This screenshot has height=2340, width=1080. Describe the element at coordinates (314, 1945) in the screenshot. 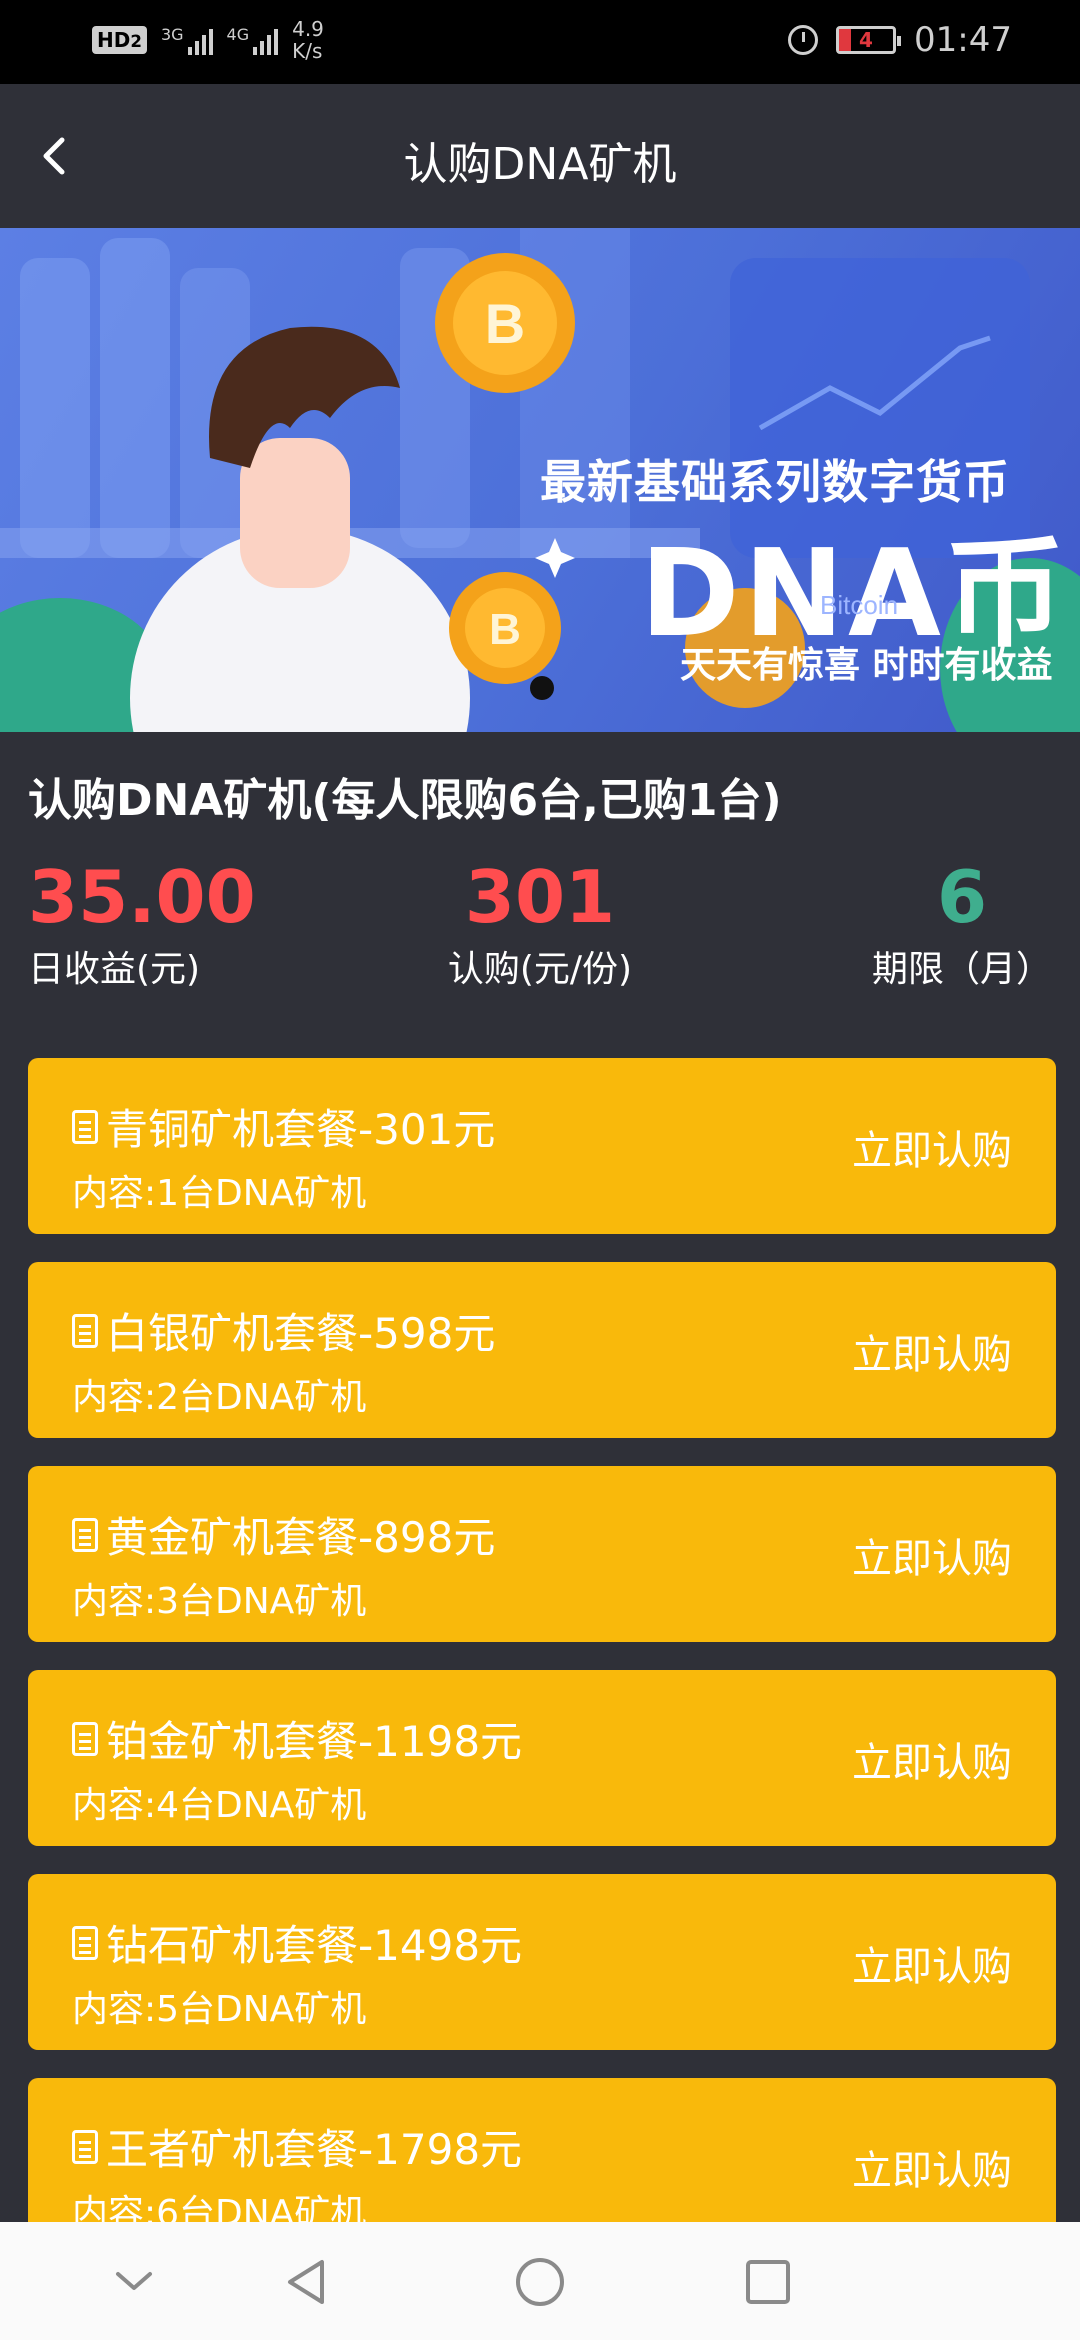

I see `package-name: 钻石矿机套餐-1498元` at that location.